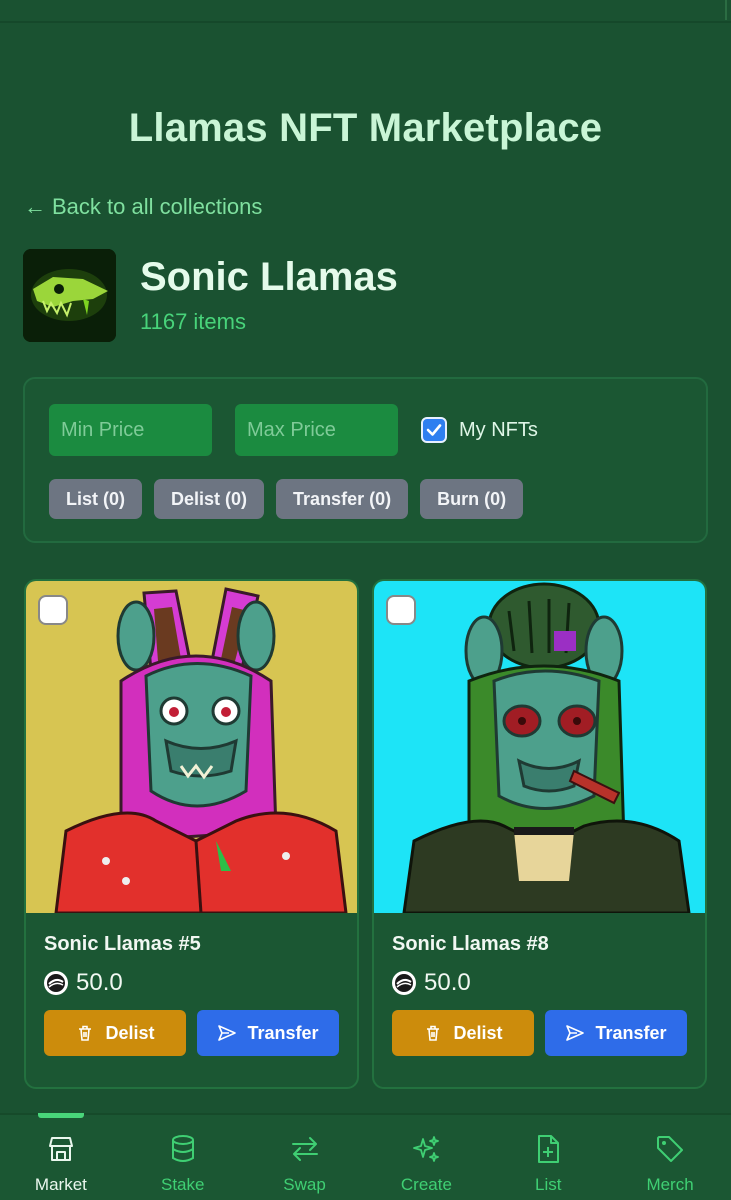 The height and width of the screenshot is (1200, 731). What do you see at coordinates (304, 1184) in the screenshot?
I see `nav-label: Swap` at bounding box center [304, 1184].